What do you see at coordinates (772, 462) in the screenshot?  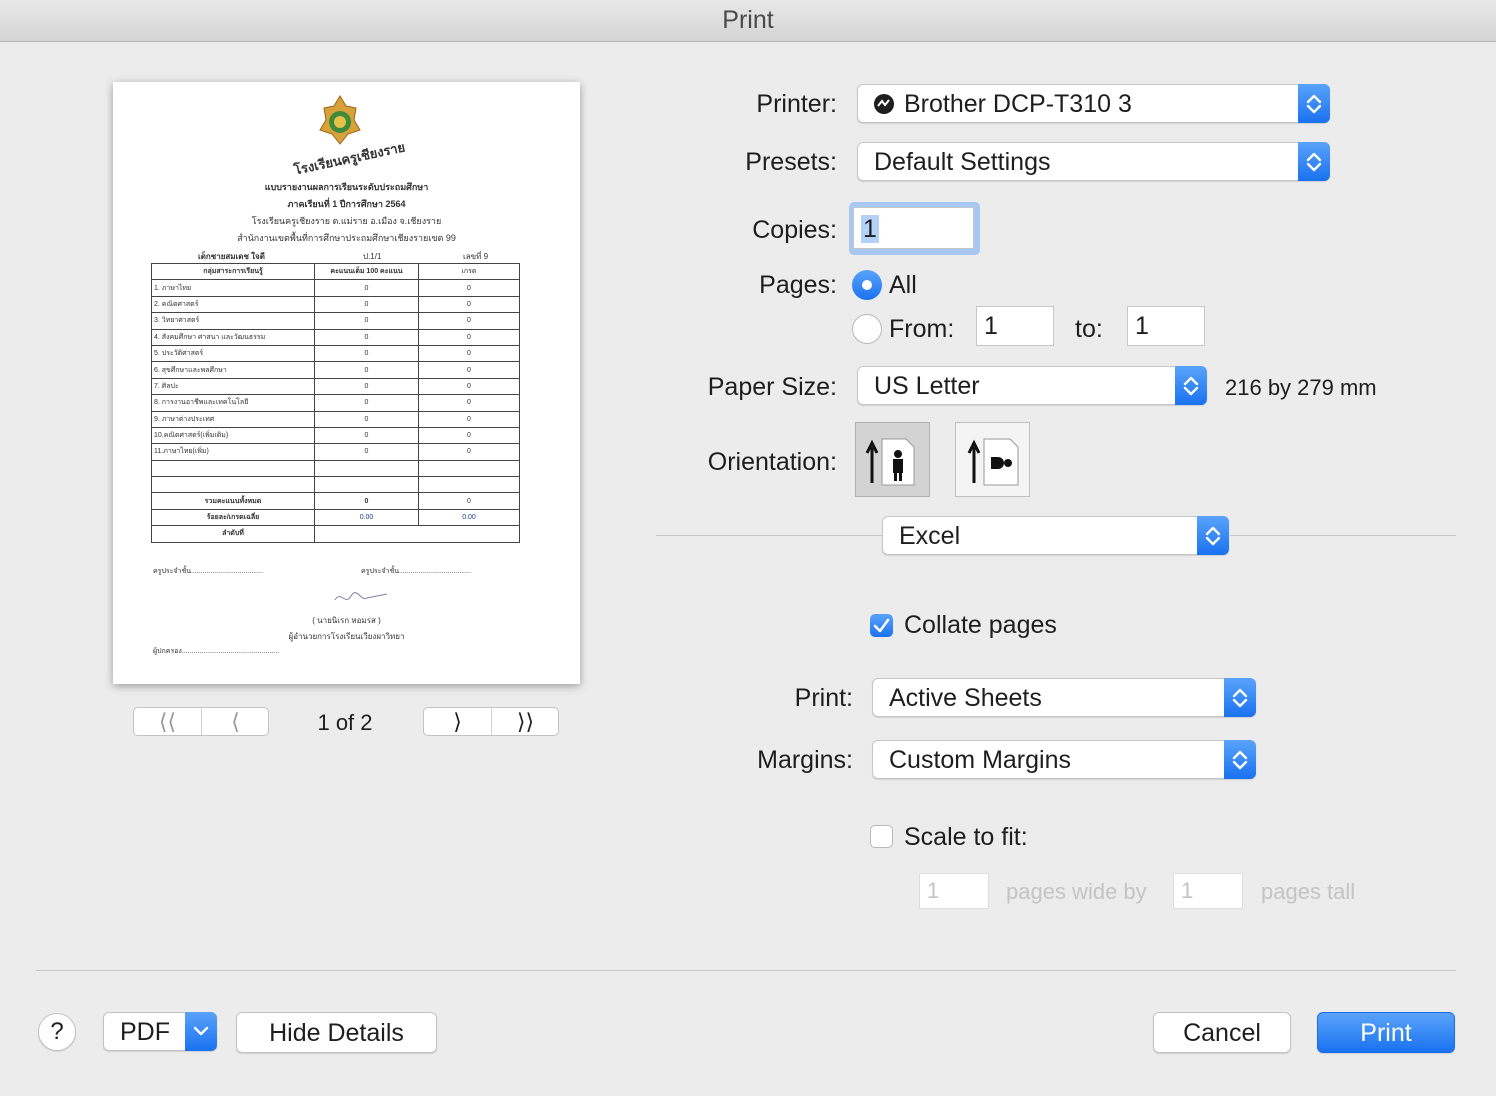 I see `orientation-label: Orientation:` at bounding box center [772, 462].